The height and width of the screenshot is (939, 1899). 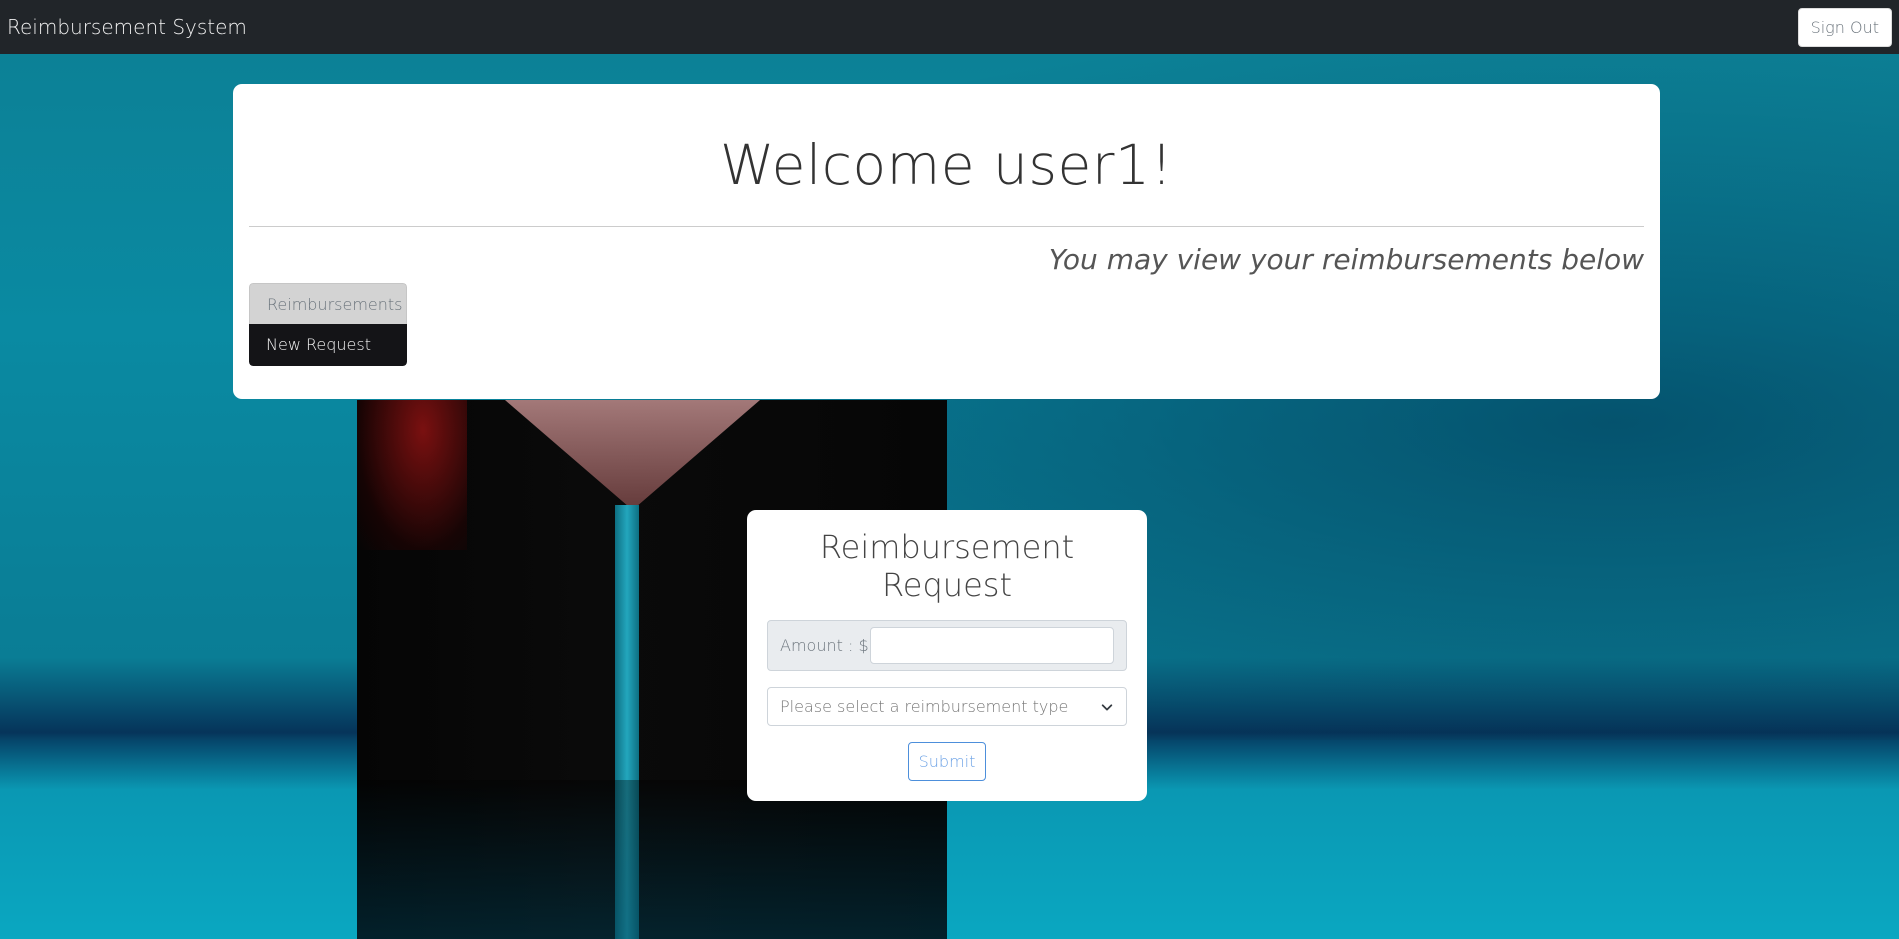 What do you see at coordinates (1844, 27) in the screenshot?
I see `sign-out-button: Sign Out` at bounding box center [1844, 27].